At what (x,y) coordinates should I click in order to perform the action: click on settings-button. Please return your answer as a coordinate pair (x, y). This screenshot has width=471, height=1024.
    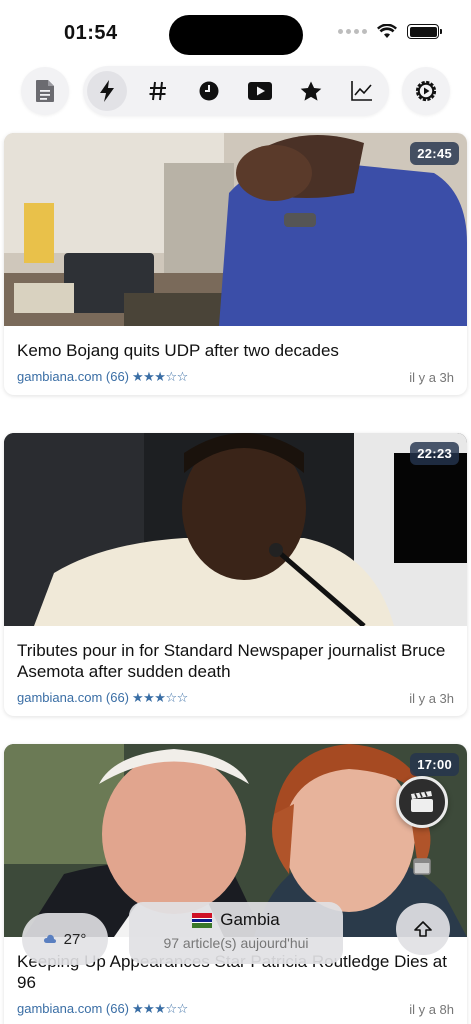
    Looking at the image, I should click on (426, 91).